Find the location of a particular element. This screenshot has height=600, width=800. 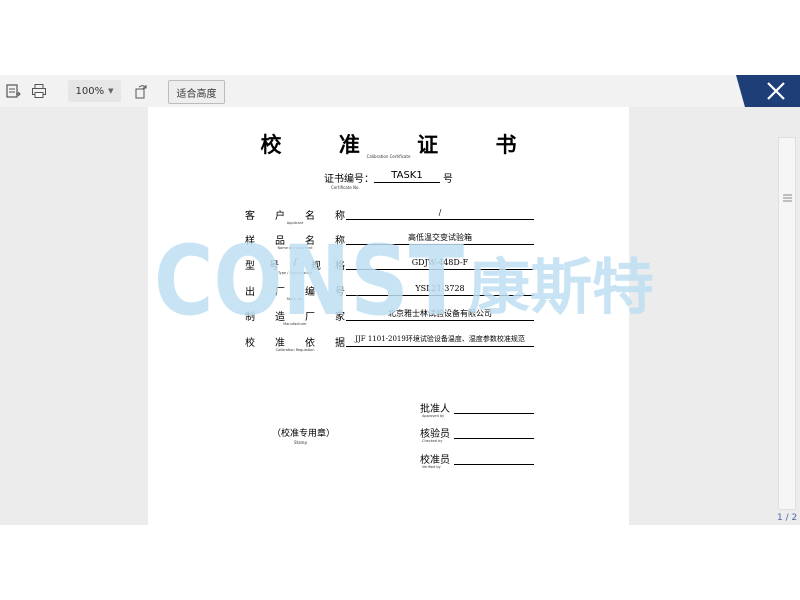

signature-label-en: Checked by is located at coordinates (432, 441).